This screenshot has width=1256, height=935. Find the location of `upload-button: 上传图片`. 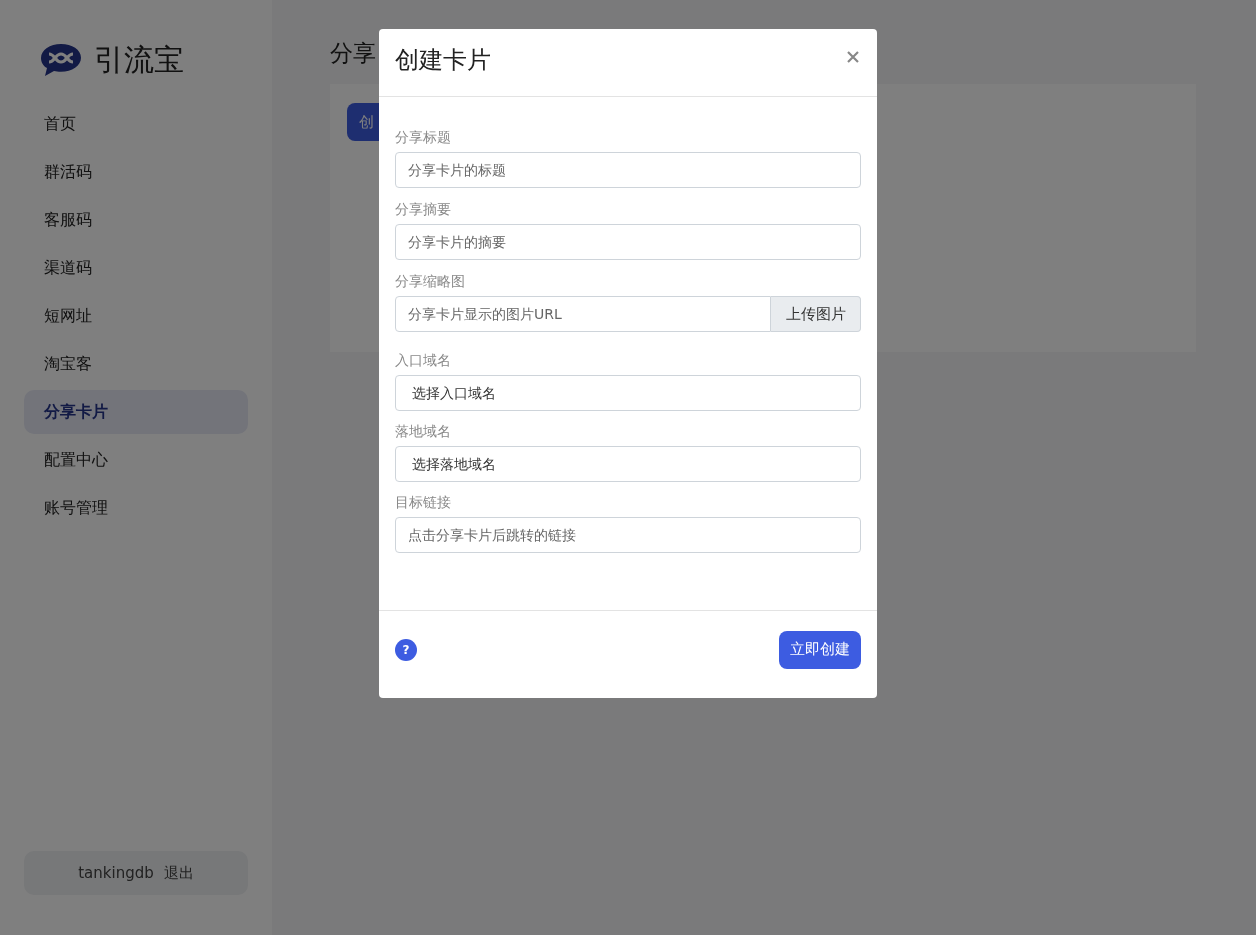

upload-button: 上传图片 is located at coordinates (816, 314).